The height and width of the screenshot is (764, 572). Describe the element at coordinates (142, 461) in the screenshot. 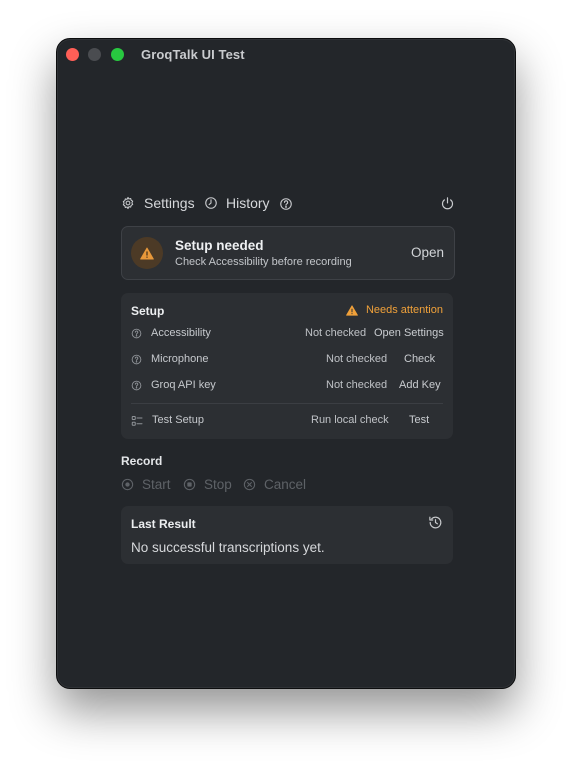

I see `record-heading: Record` at that location.